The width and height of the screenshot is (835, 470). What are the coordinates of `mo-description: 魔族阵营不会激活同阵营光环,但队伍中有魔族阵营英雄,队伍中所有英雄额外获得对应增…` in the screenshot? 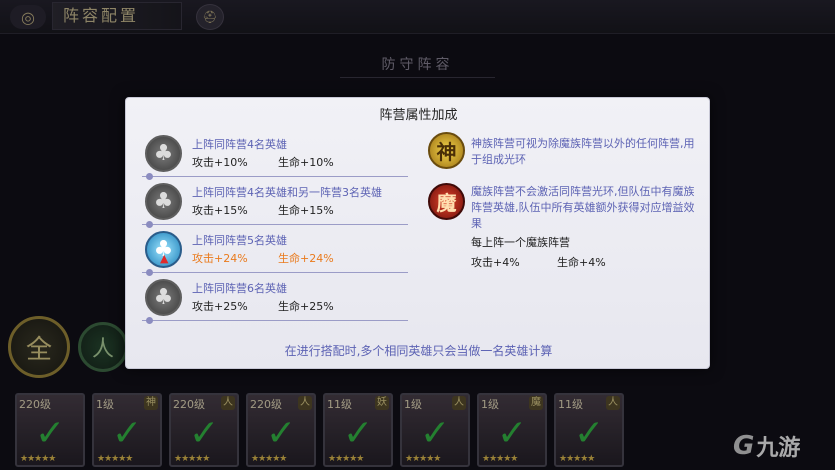 It's located at (583, 207).